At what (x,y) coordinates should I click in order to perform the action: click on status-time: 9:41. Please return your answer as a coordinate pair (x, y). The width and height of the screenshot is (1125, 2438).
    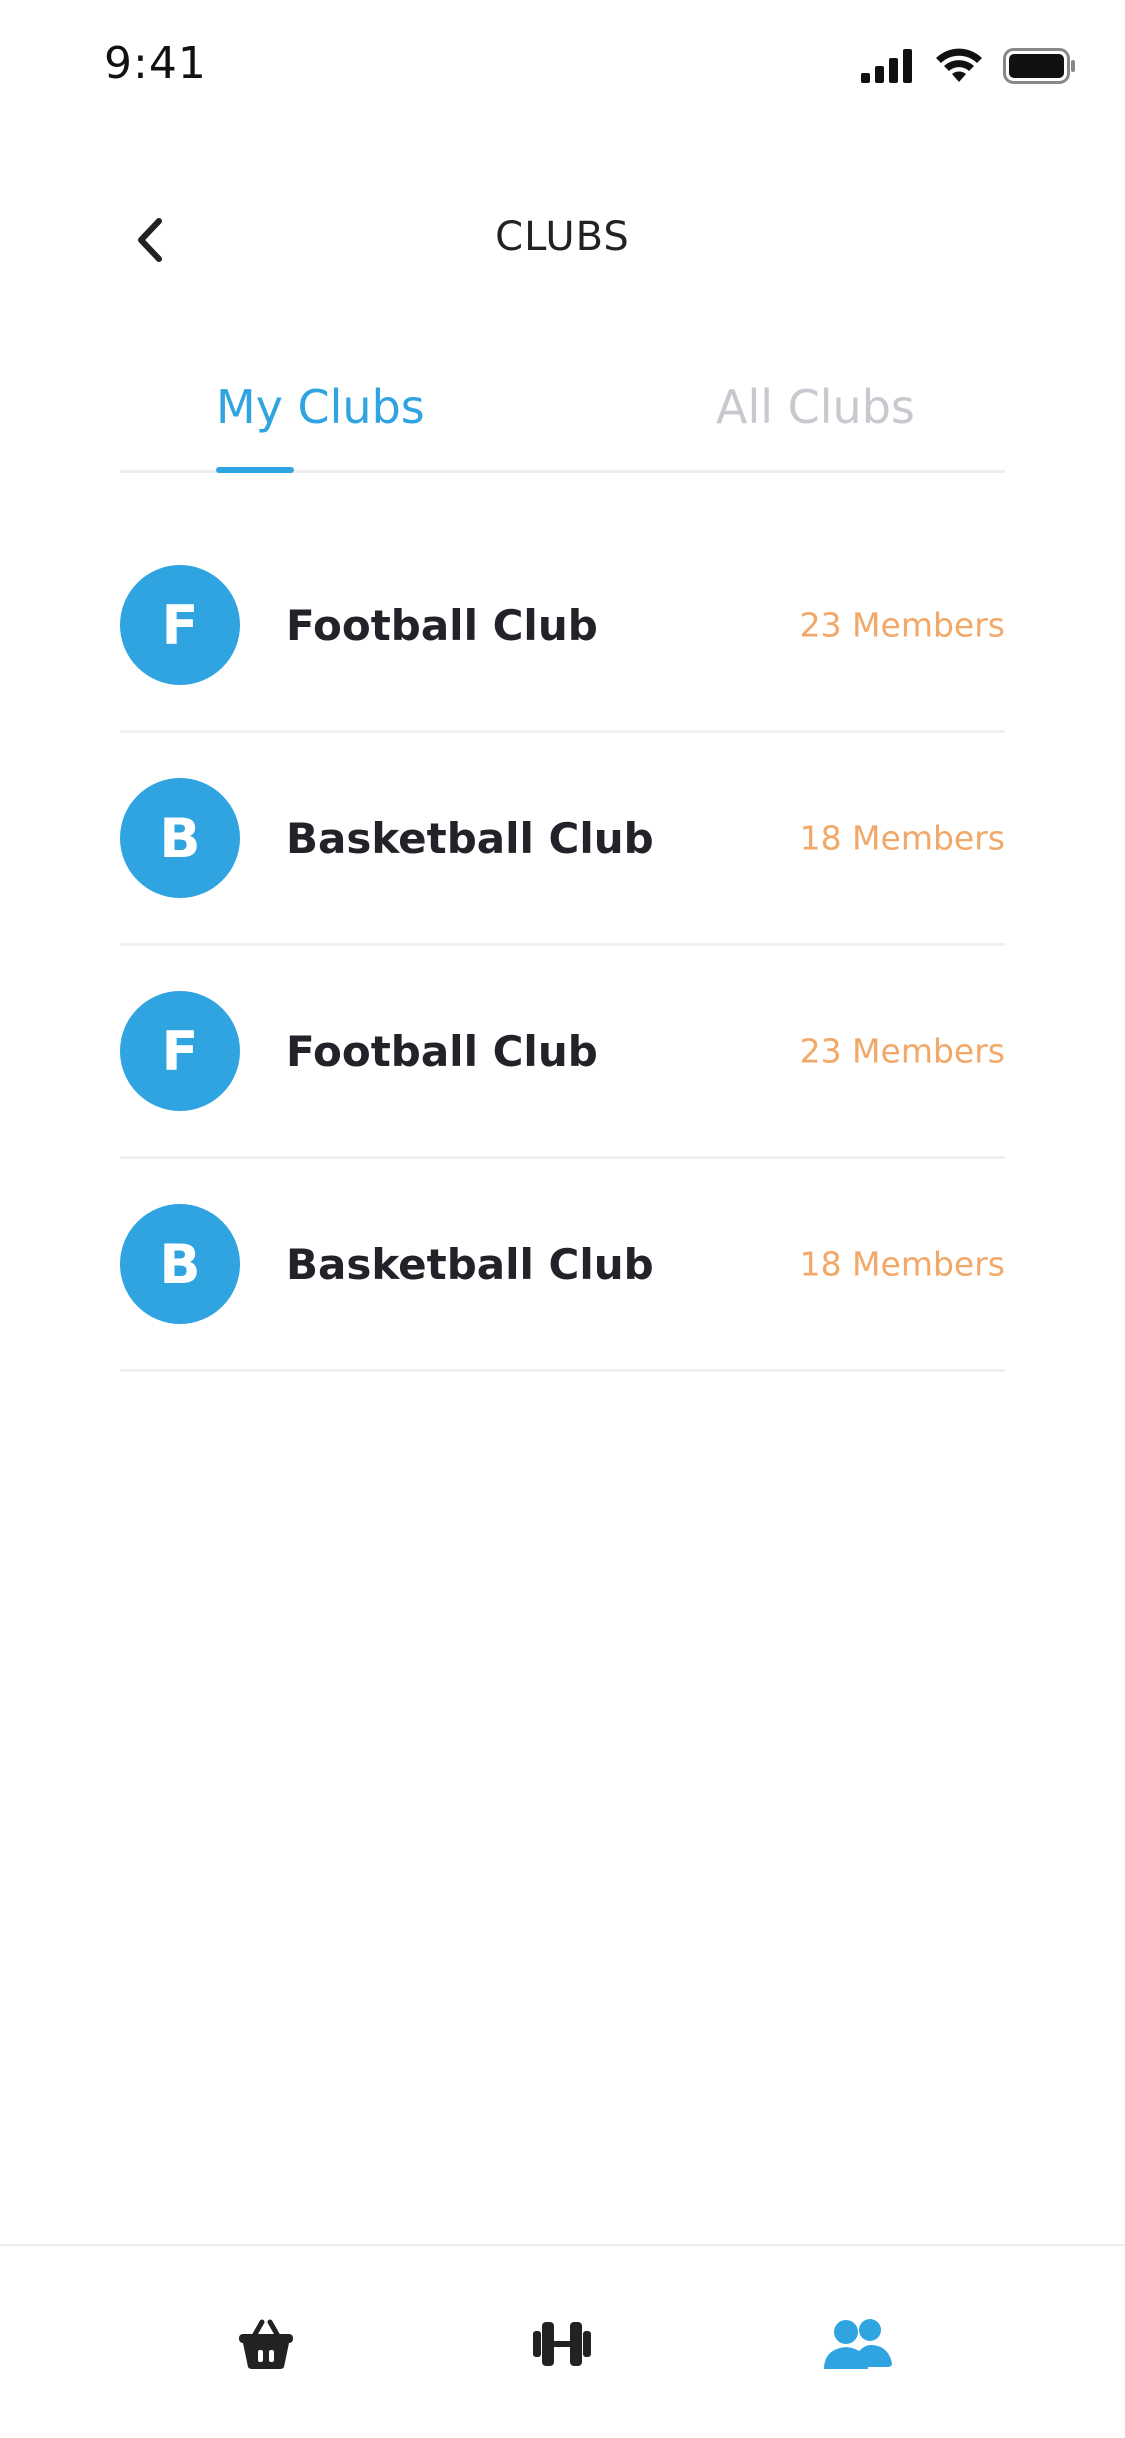
    Looking at the image, I should click on (155, 63).